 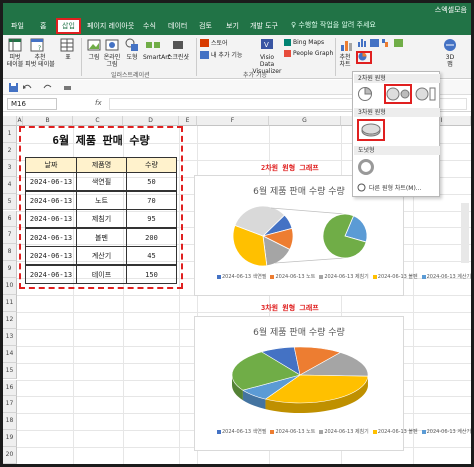 What do you see at coordinates (112, 45) in the screenshot?
I see `online-picture-icon` at bounding box center [112, 45].